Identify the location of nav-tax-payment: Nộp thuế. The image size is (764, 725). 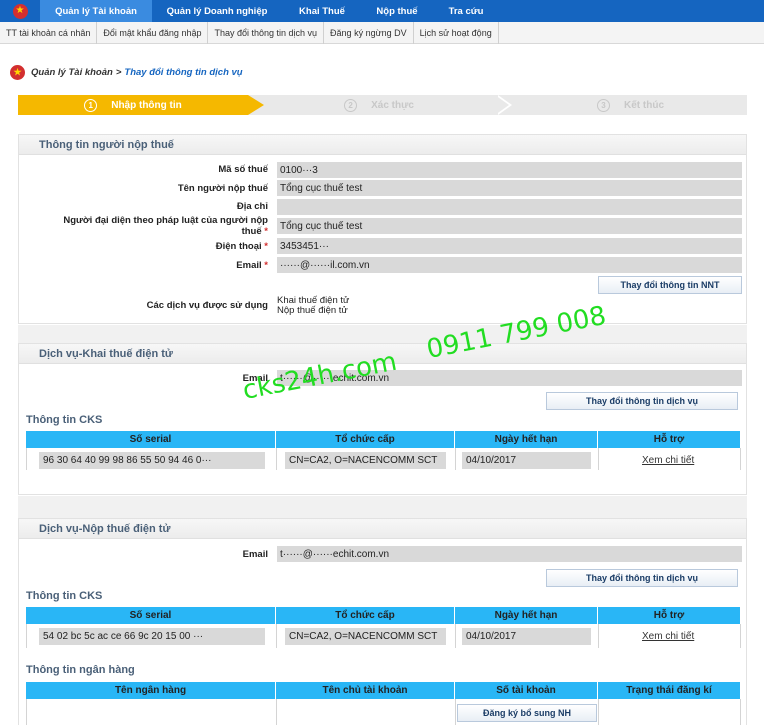
(397, 11).